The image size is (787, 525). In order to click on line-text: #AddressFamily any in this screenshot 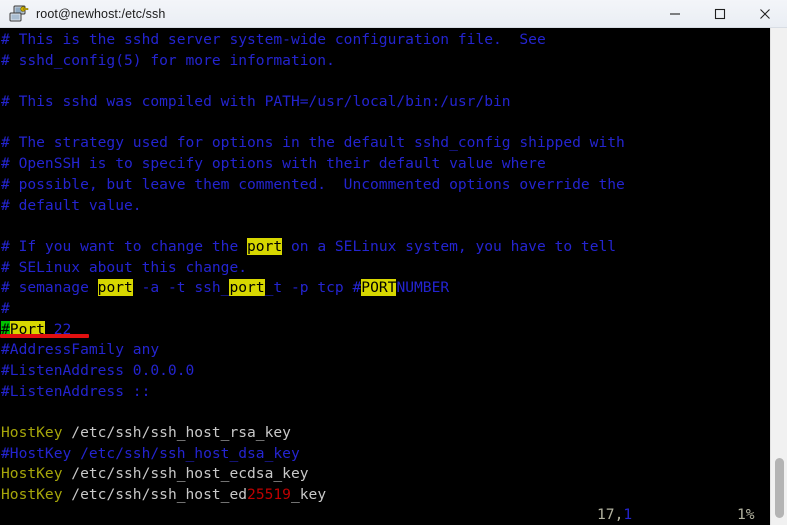, I will do `click(80, 350)`.